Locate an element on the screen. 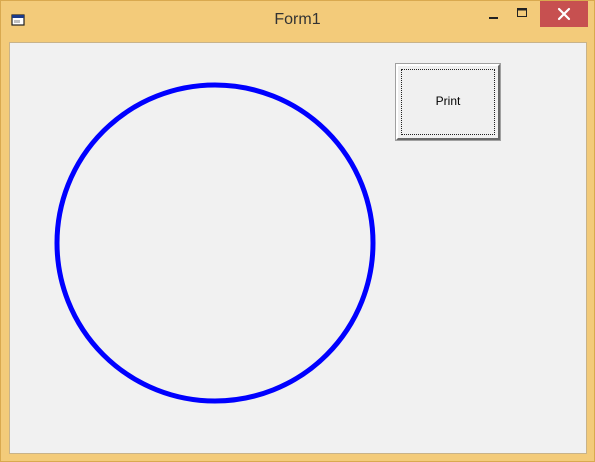 Image resolution: width=595 pixels, height=462 pixels. maximize-icon is located at coordinates (522, 12).